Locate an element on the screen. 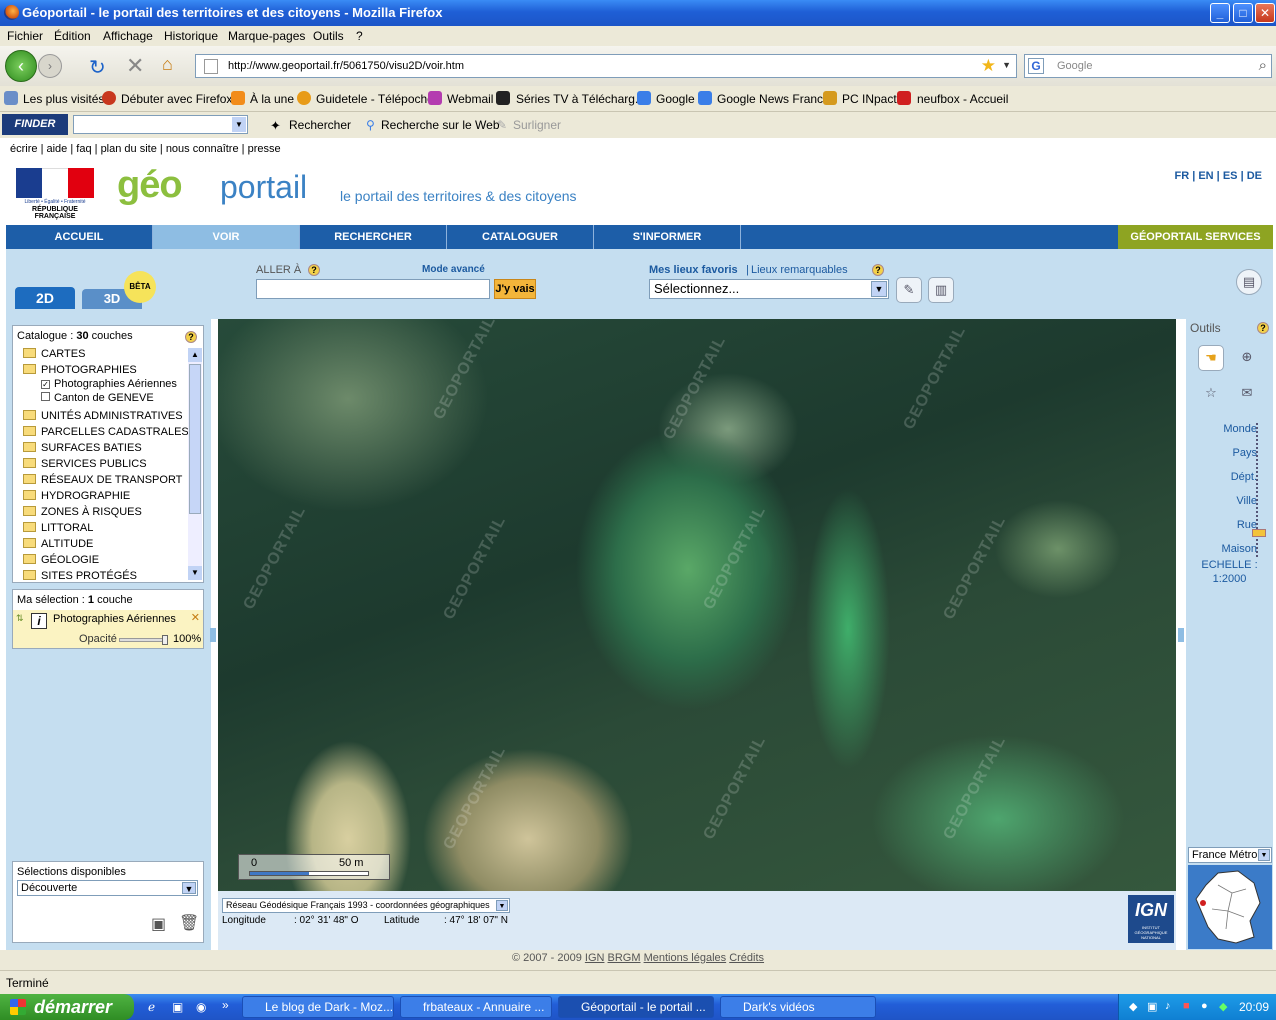  lang-en: EN is located at coordinates (1205, 176).